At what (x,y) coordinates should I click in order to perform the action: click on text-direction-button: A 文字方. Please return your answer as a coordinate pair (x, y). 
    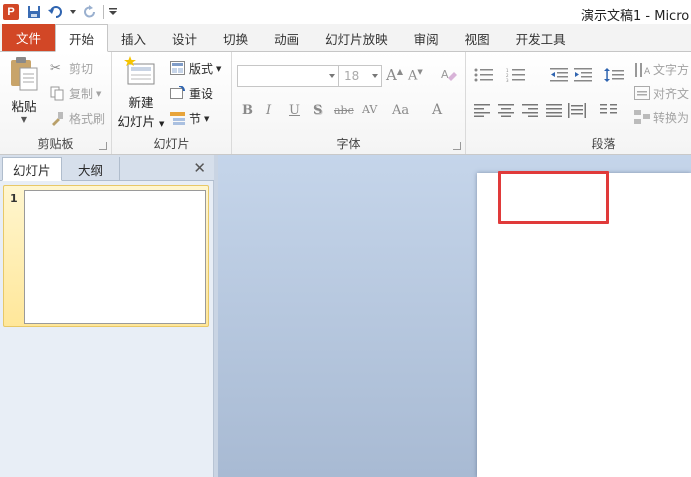
    Looking at the image, I should click on (661, 69).